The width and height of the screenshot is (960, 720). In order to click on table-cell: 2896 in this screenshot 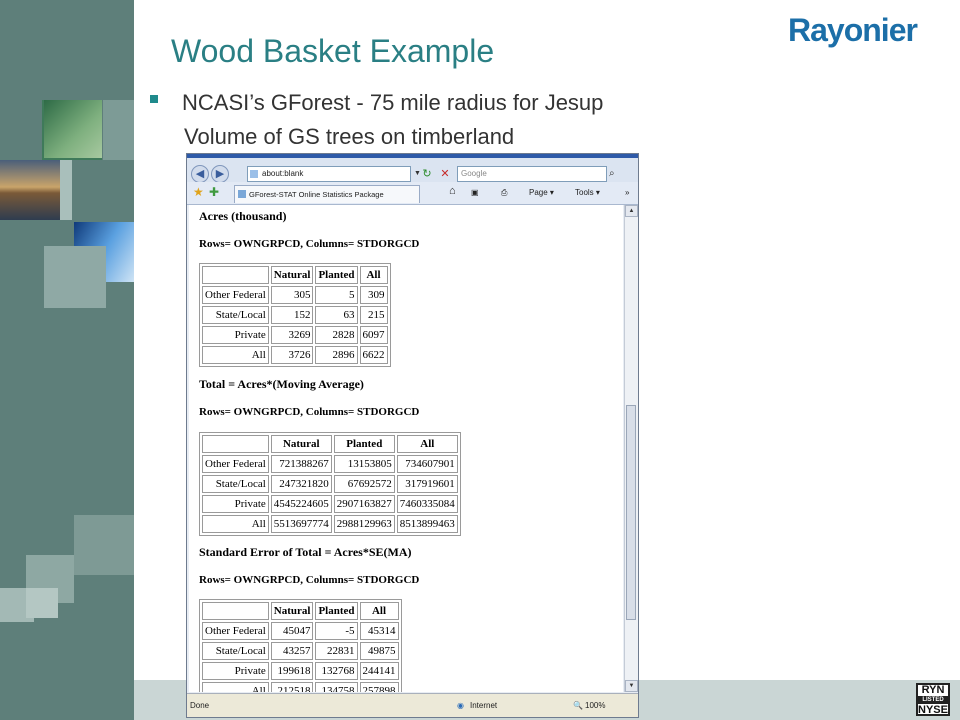, I will do `click(336, 355)`.